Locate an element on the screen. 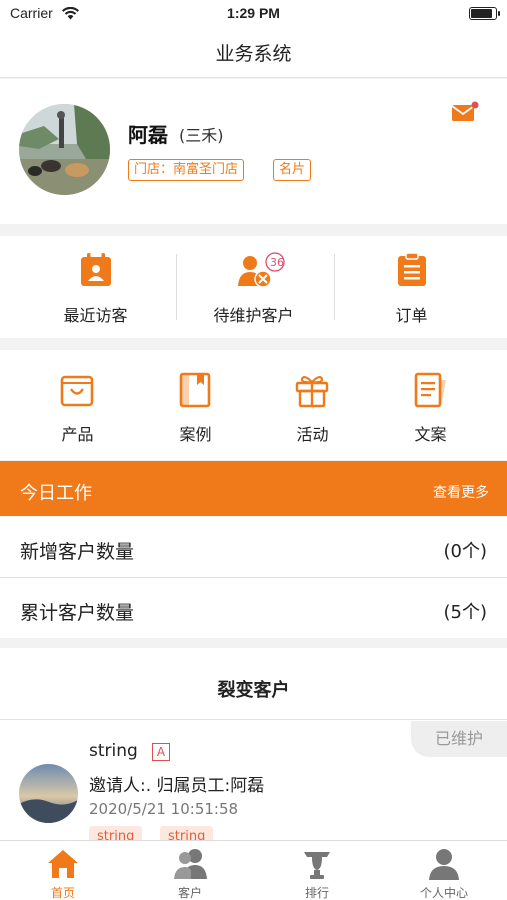  battery-icon is located at coordinates (484, 13).